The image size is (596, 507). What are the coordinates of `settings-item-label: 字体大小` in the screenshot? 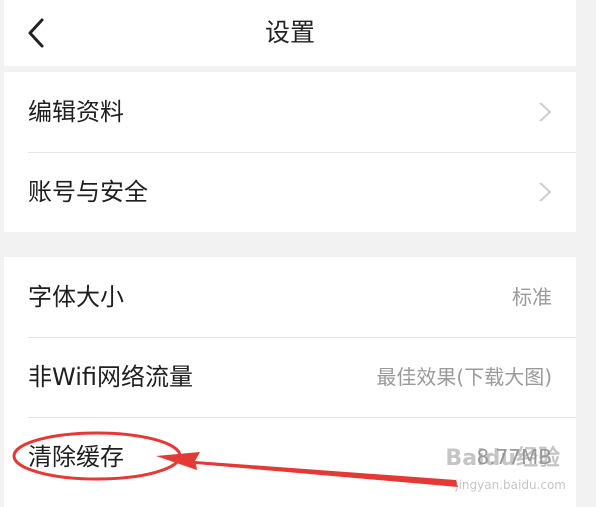 It's located at (76, 297).